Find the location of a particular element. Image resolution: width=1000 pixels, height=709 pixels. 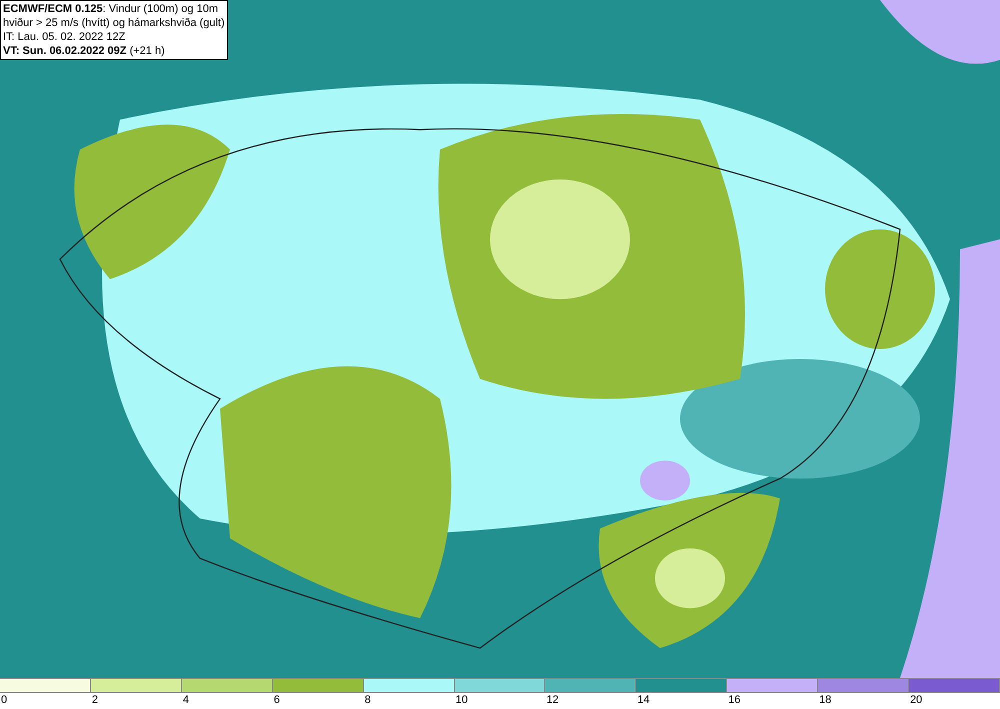

legend-label: 0 is located at coordinates (4, 700).